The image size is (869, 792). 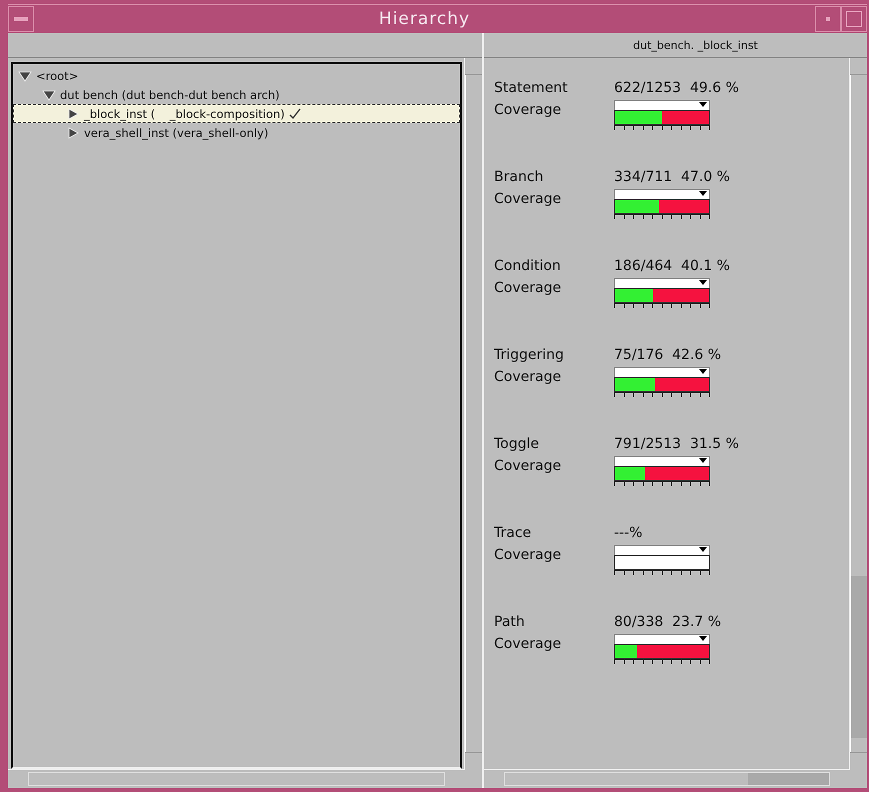 I want to click on tree-item: vera_shell_inst (vera_shell-only), so click(x=236, y=132).